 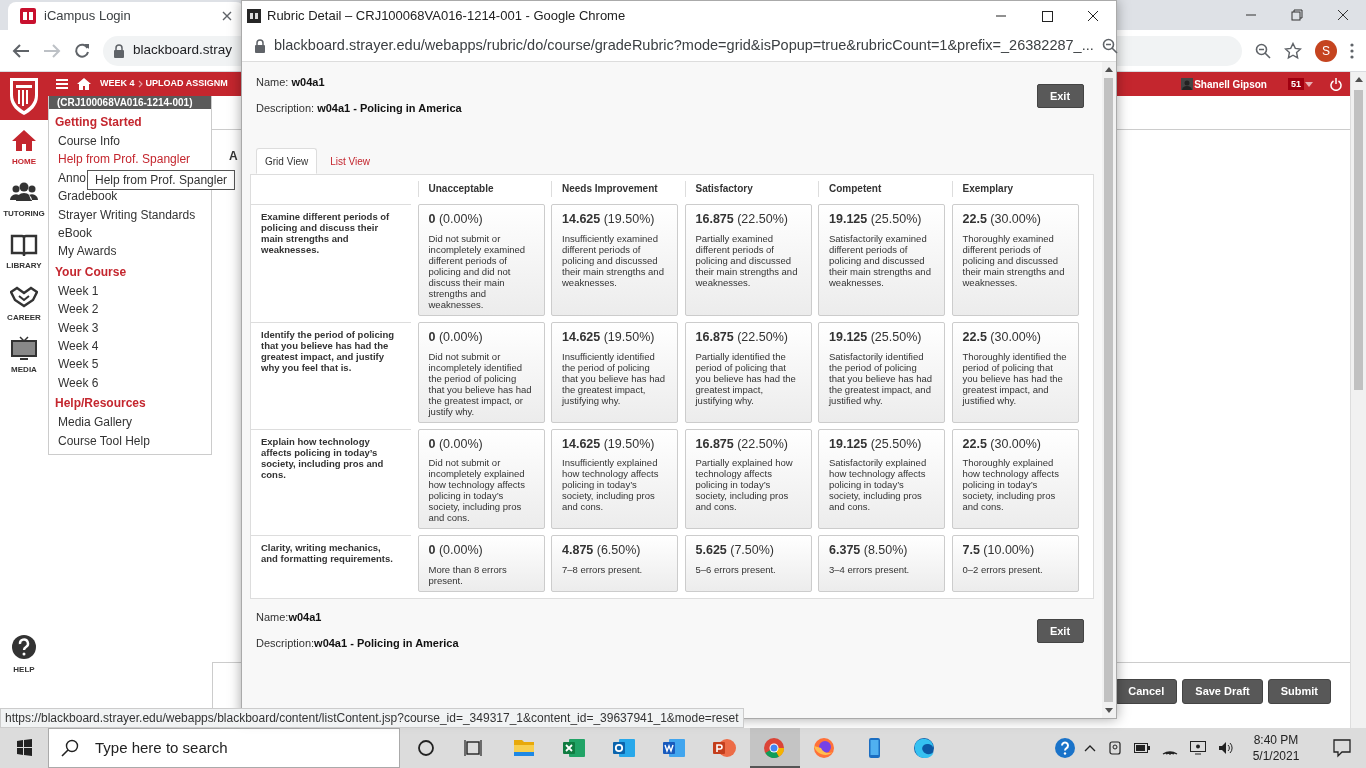 I want to click on criterion-label: Examine different periods of policing and discuss their main strengths and weaknesses., so click(x=326, y=233).